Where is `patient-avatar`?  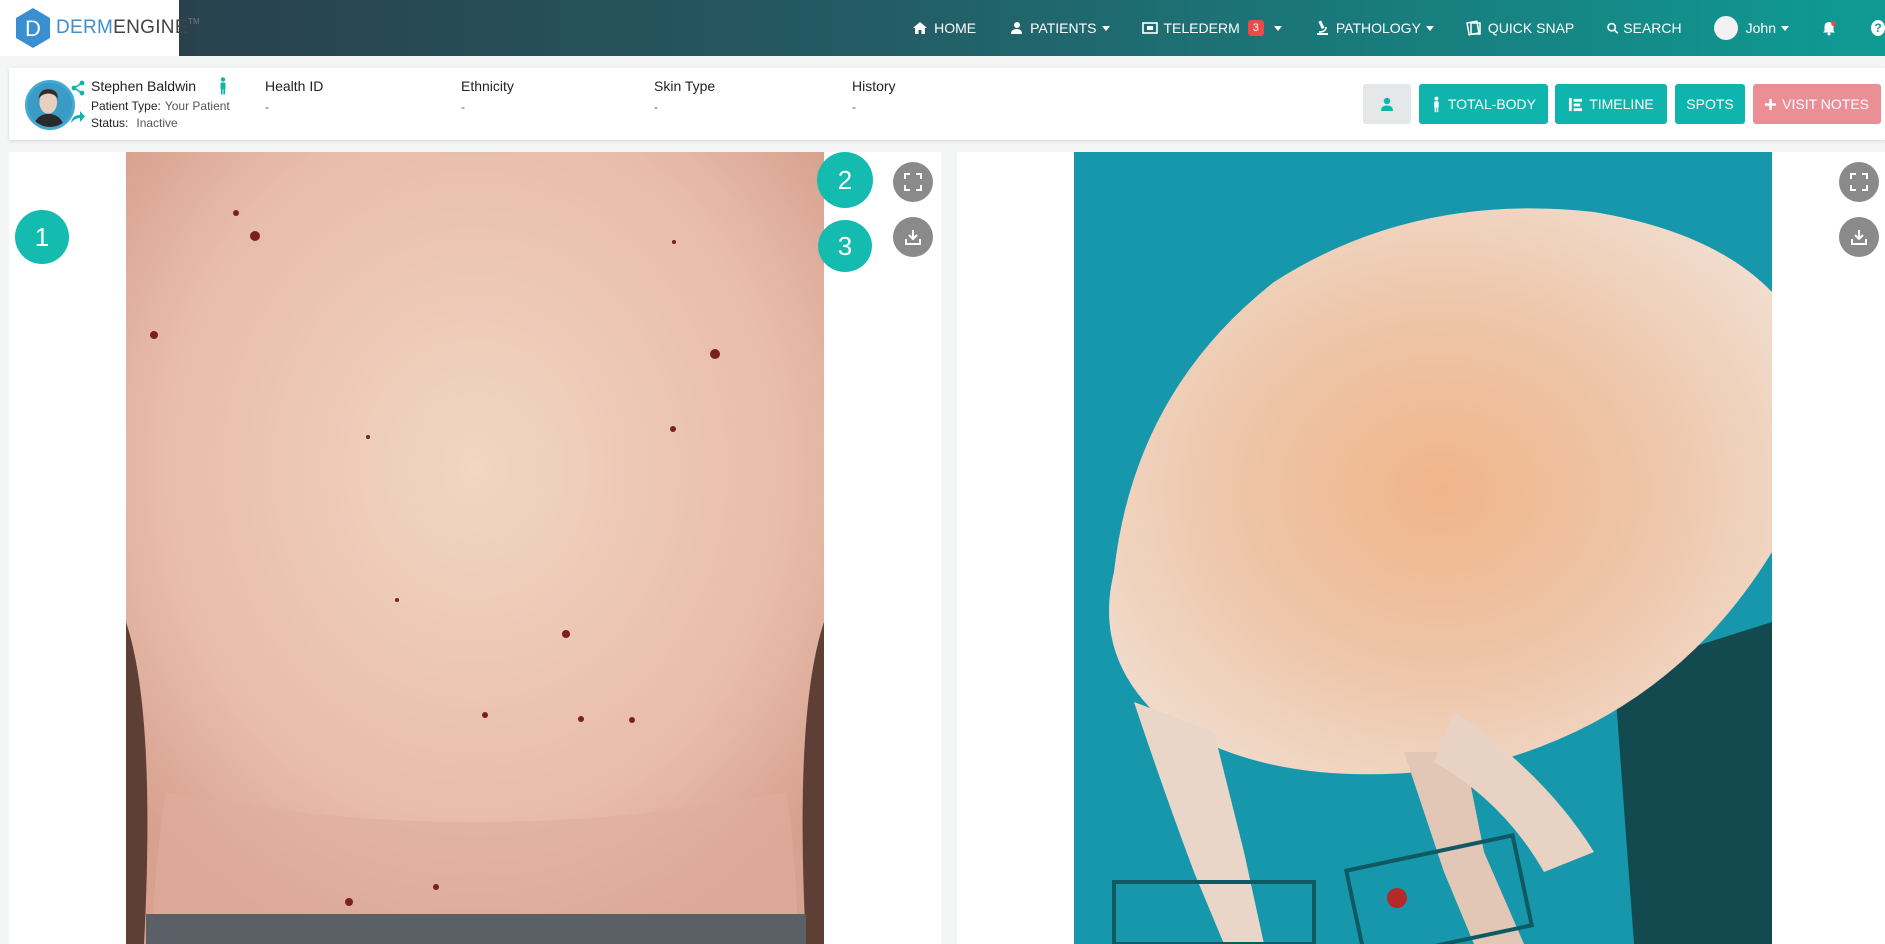 patient-avatar is located at coordinates (50, 105).